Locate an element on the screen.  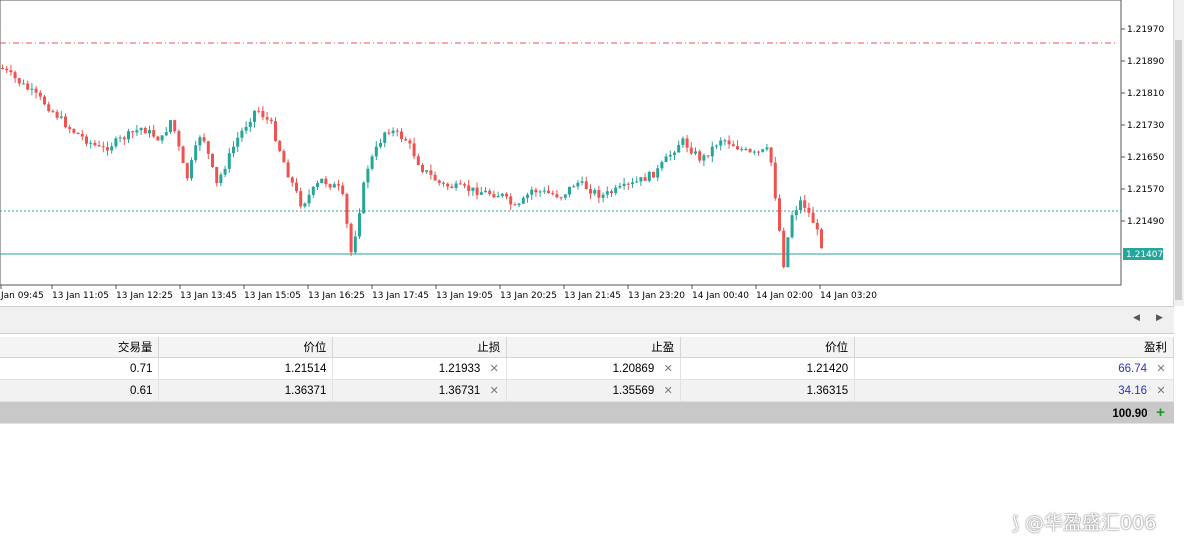
column-header-stop-loss: 止损 is located at coordinates (420, 347).